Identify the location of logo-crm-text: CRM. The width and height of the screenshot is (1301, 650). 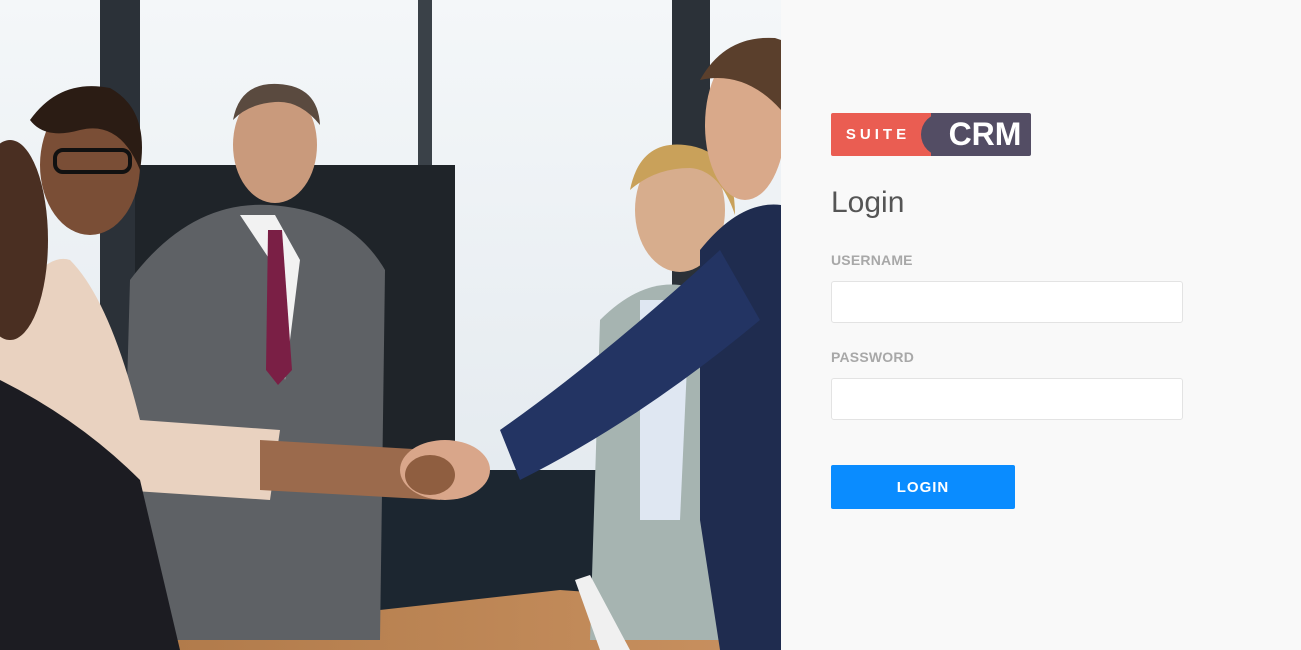
(985, 134).